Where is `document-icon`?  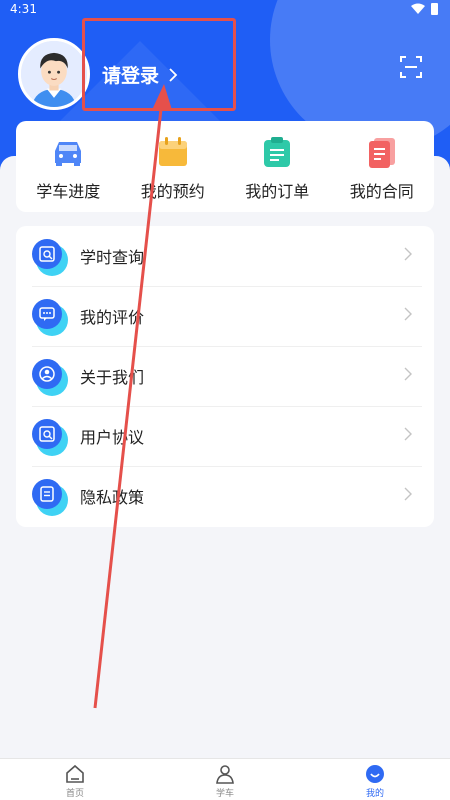 document-icon is located at coordinates (381, 153).